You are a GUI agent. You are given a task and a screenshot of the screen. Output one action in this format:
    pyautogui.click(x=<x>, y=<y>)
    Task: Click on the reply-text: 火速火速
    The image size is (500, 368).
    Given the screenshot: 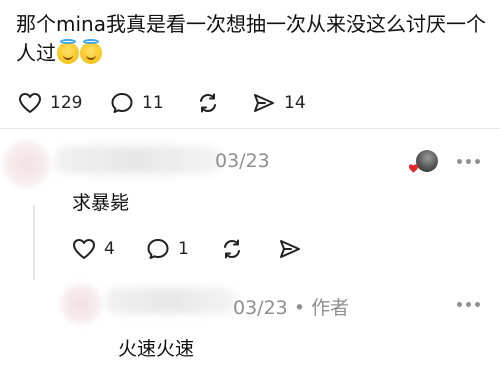 What is the action you would take?
    pyautogui.click(x=156, y=349)
    